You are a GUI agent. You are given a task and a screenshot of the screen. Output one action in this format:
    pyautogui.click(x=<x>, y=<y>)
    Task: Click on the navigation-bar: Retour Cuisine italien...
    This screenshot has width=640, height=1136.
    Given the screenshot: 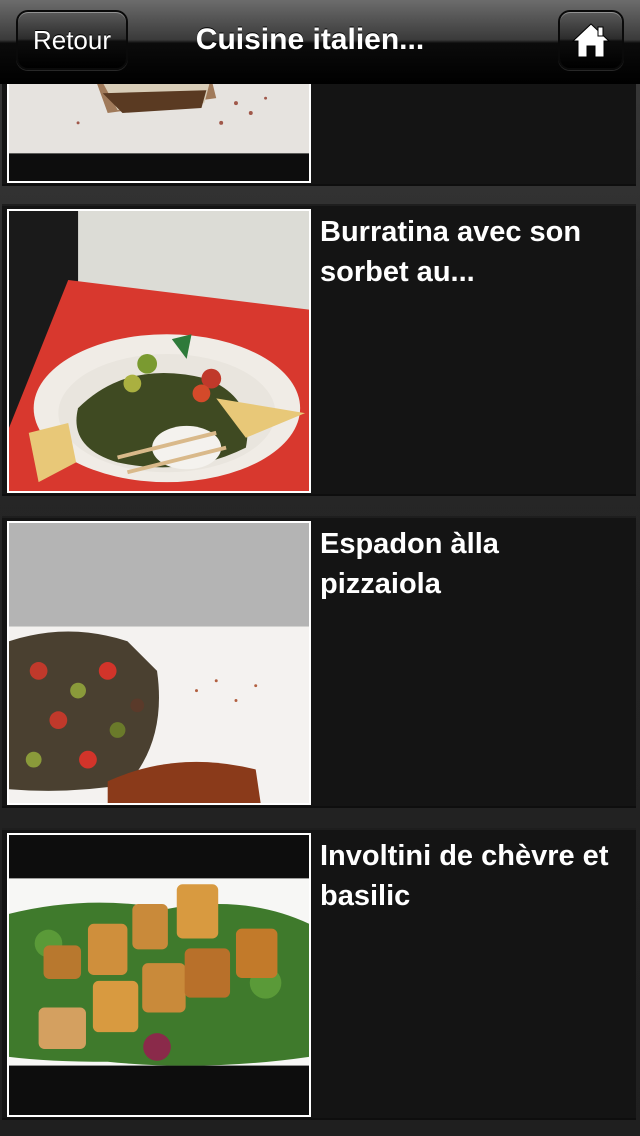 What is the action you would take?
    pyautogui.click(x=320, y=42)
    